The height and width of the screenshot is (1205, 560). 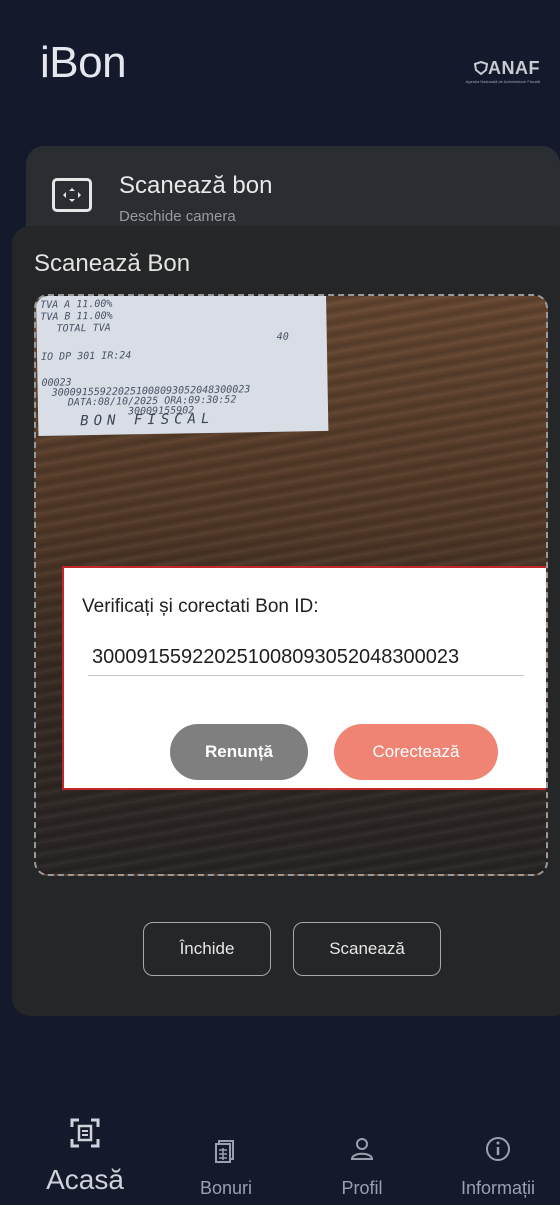 I want to click on nav-item-home: Acasă, so click(x=85, y=1148).